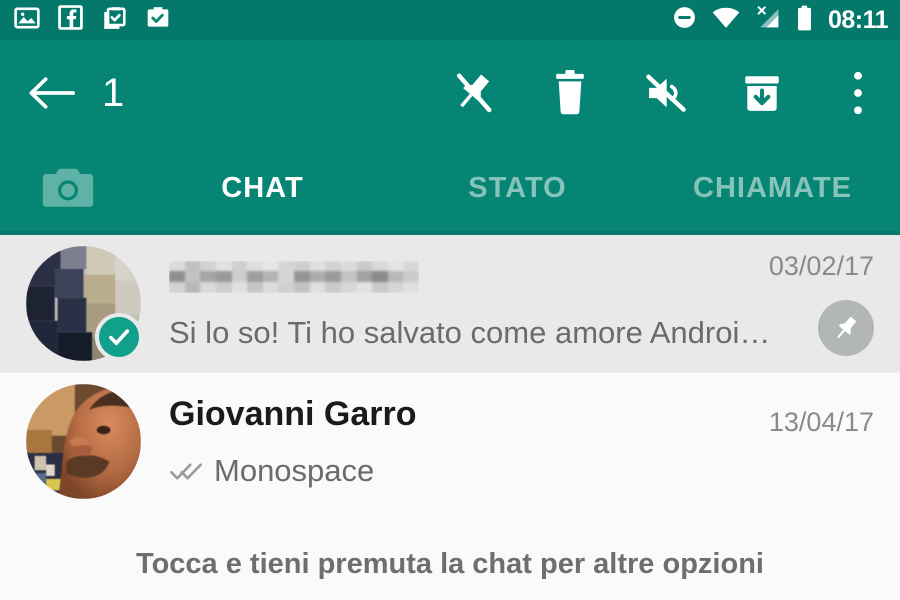 The height and width of the screenshot is (600, 900). What do you see at coordinates (114, 20) in the screenshot?
I see `clipboard-check-icon` at bounding box center [114, 20].